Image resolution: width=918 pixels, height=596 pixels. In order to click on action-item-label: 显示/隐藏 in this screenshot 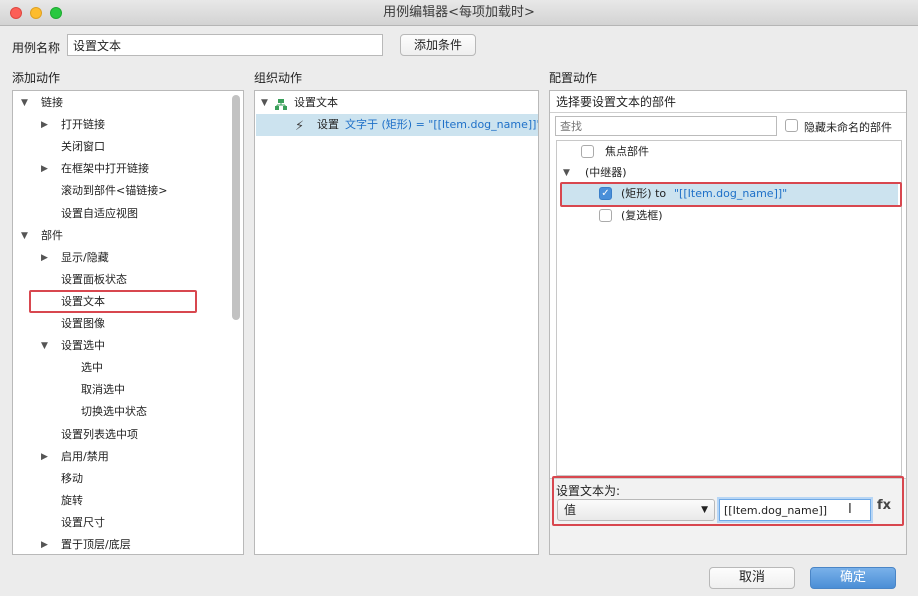, I will do `click(85, 257)`.